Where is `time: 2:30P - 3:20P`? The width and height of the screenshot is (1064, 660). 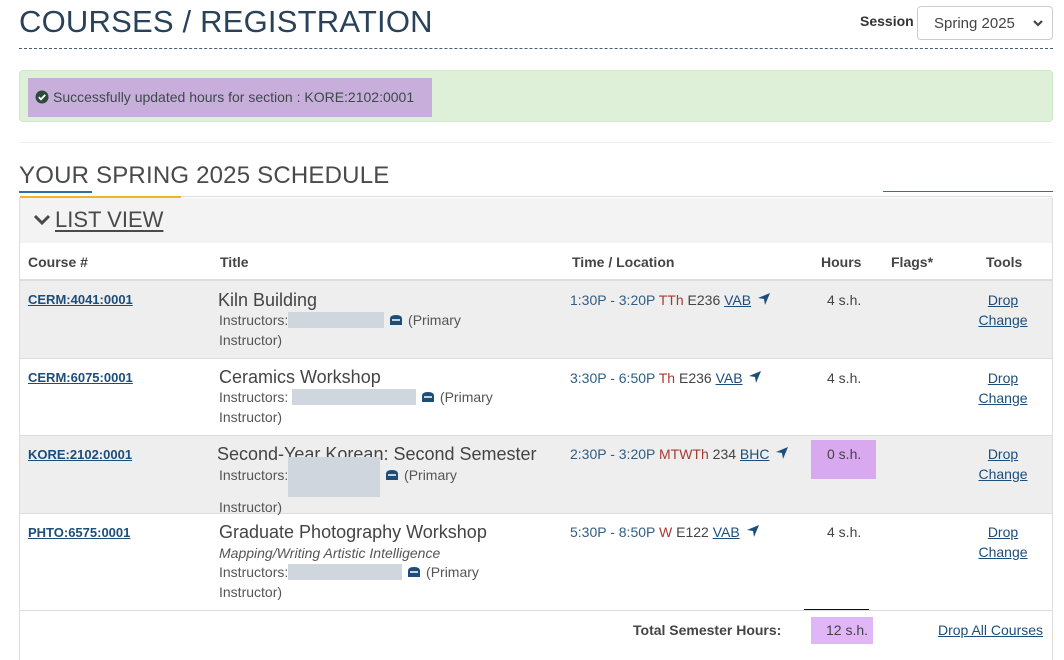 time: 2:30P - 3:20P is located at coordinates (613, 454).